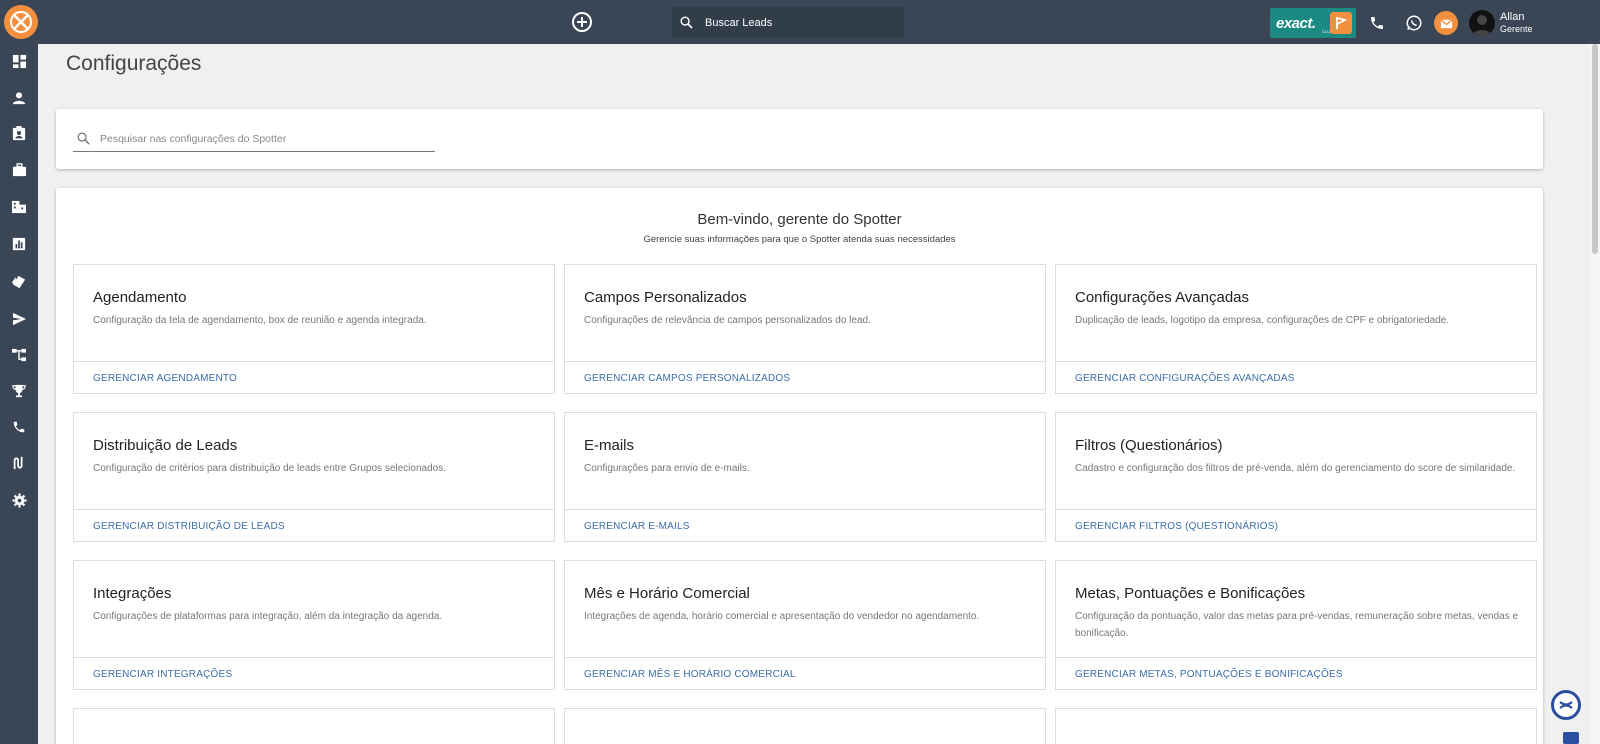 The image size is (1600, 744). What do you see at coordinates (637, 526) in the screenshot?
I see `manage-emails-link: GERENCIAR E-MAILS` at bounding box center [637, 526].